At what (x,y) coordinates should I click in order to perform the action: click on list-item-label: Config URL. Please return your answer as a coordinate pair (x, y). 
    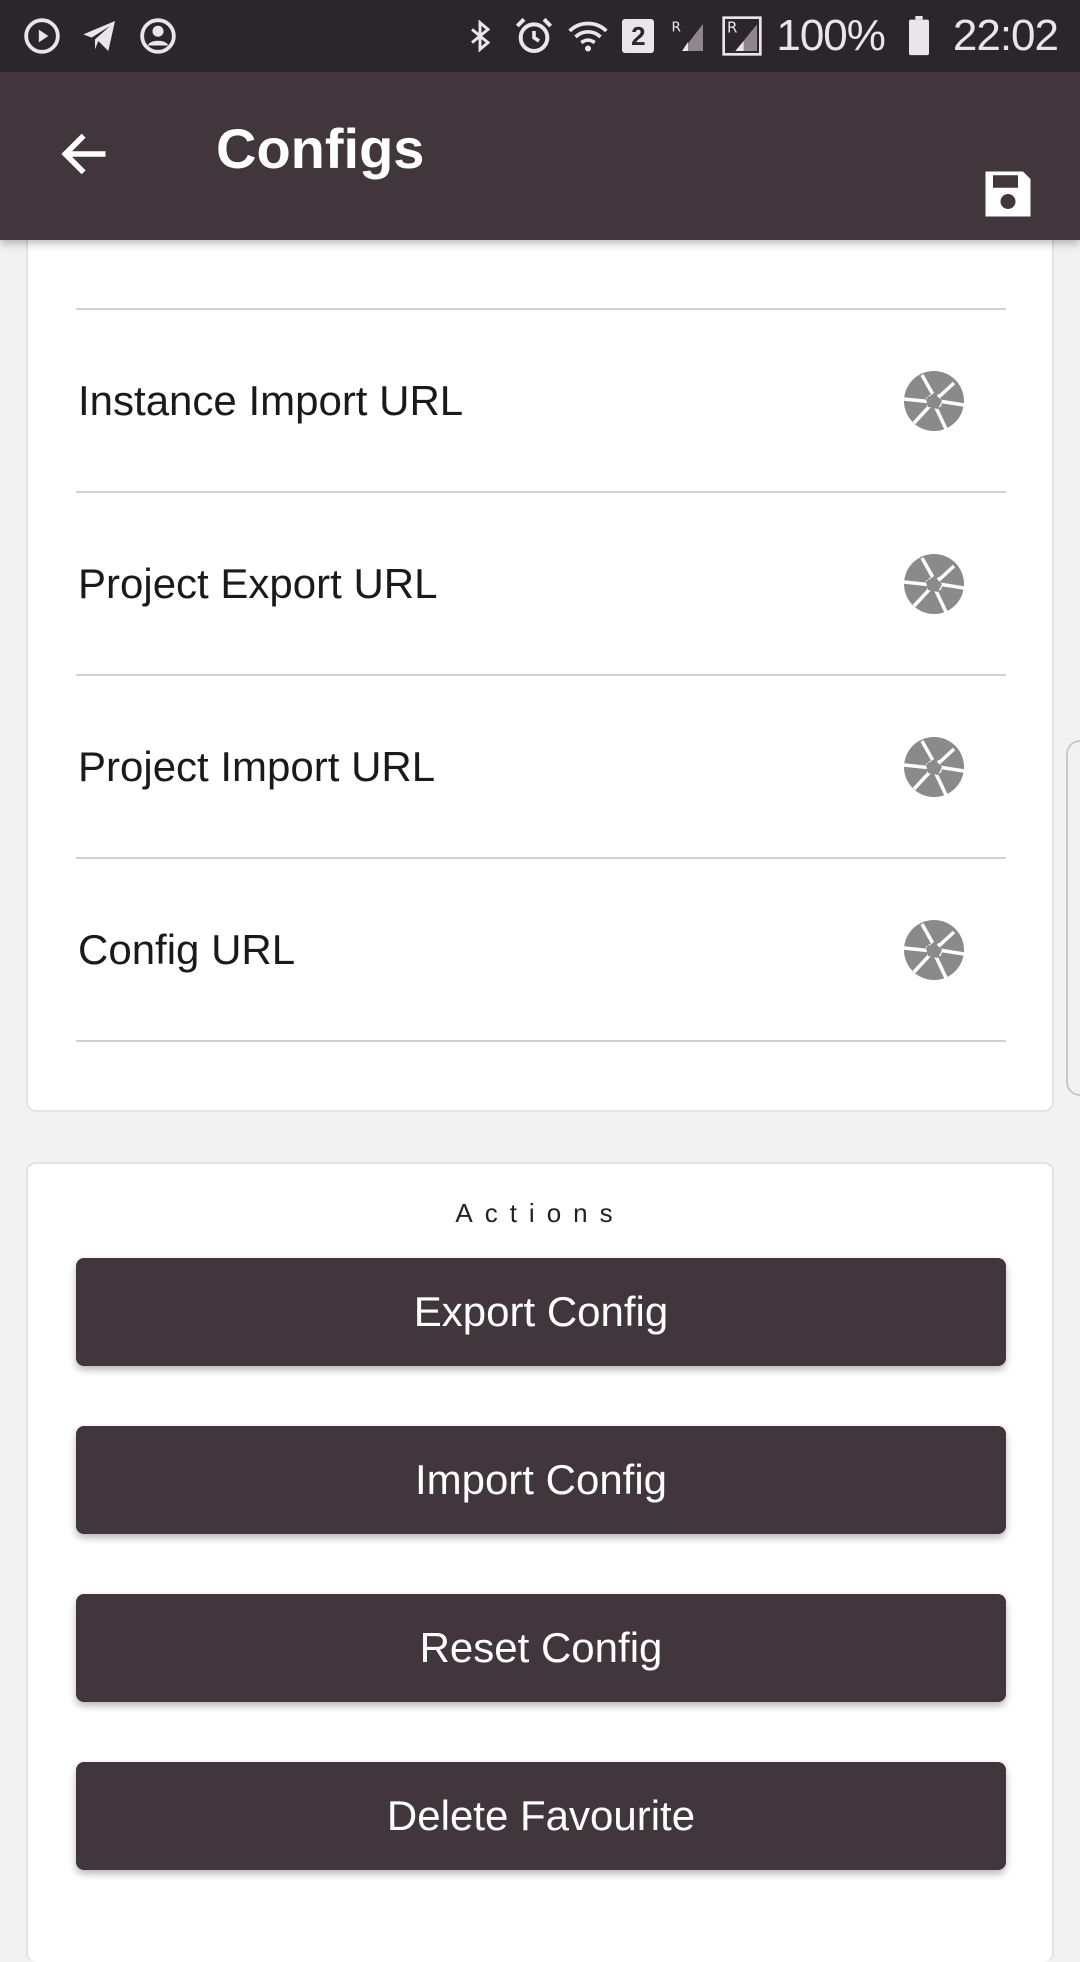
    Looking at the image, I should click on (187, 949).